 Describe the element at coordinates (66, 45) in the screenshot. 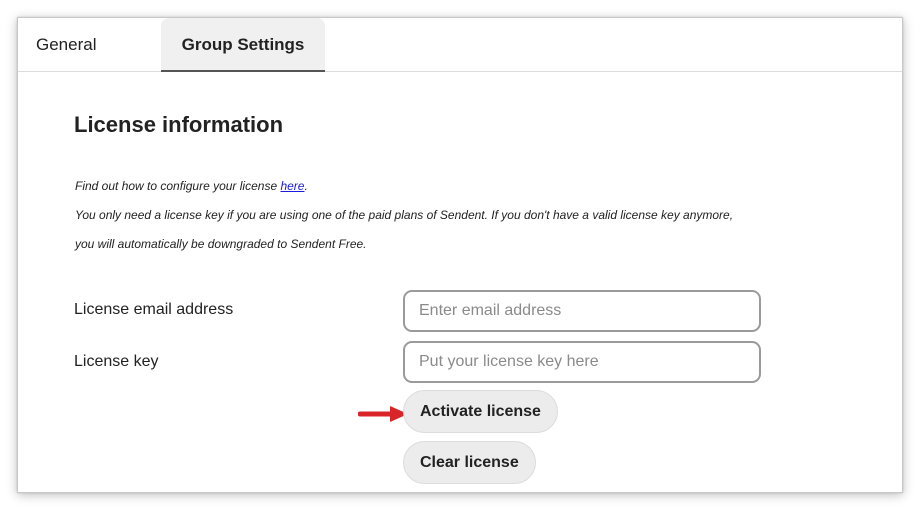

I see `tab-general: General` at that location.